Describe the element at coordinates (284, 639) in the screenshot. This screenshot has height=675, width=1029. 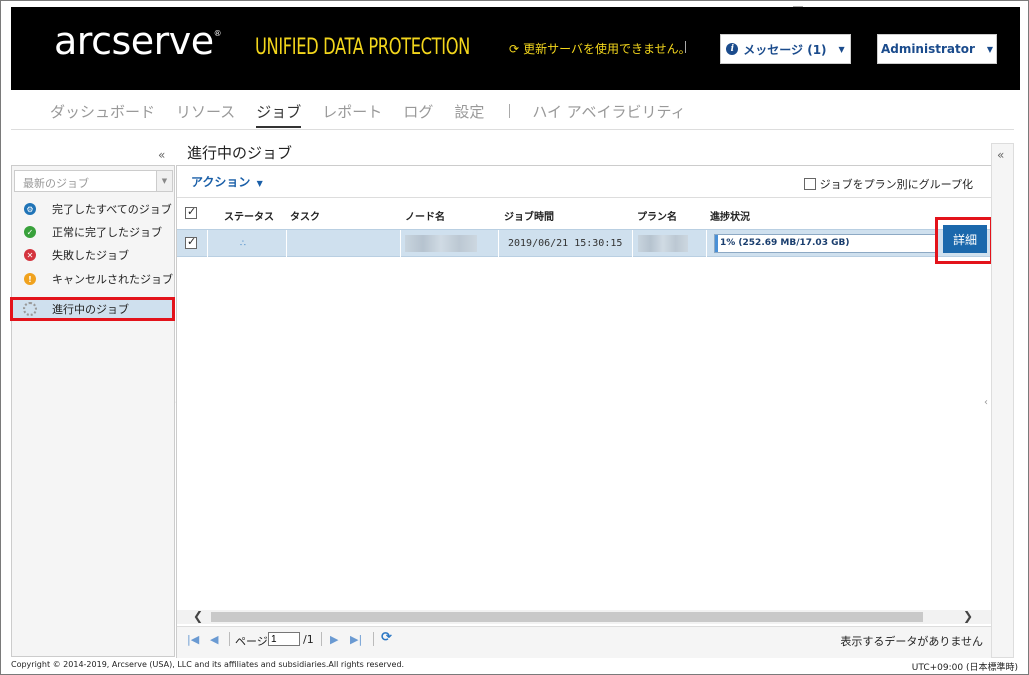
I see `page-number-input` at that location.